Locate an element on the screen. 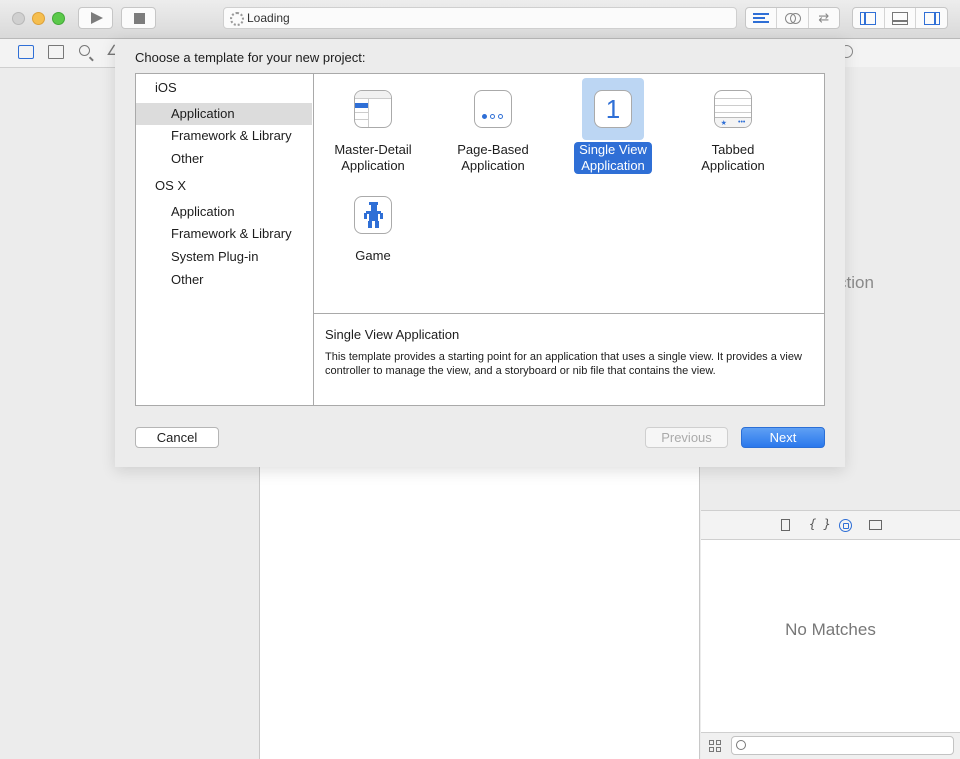 The width and height of the screenshot is (960, 759). standard-editor-button is located at coordinates (762, 18).